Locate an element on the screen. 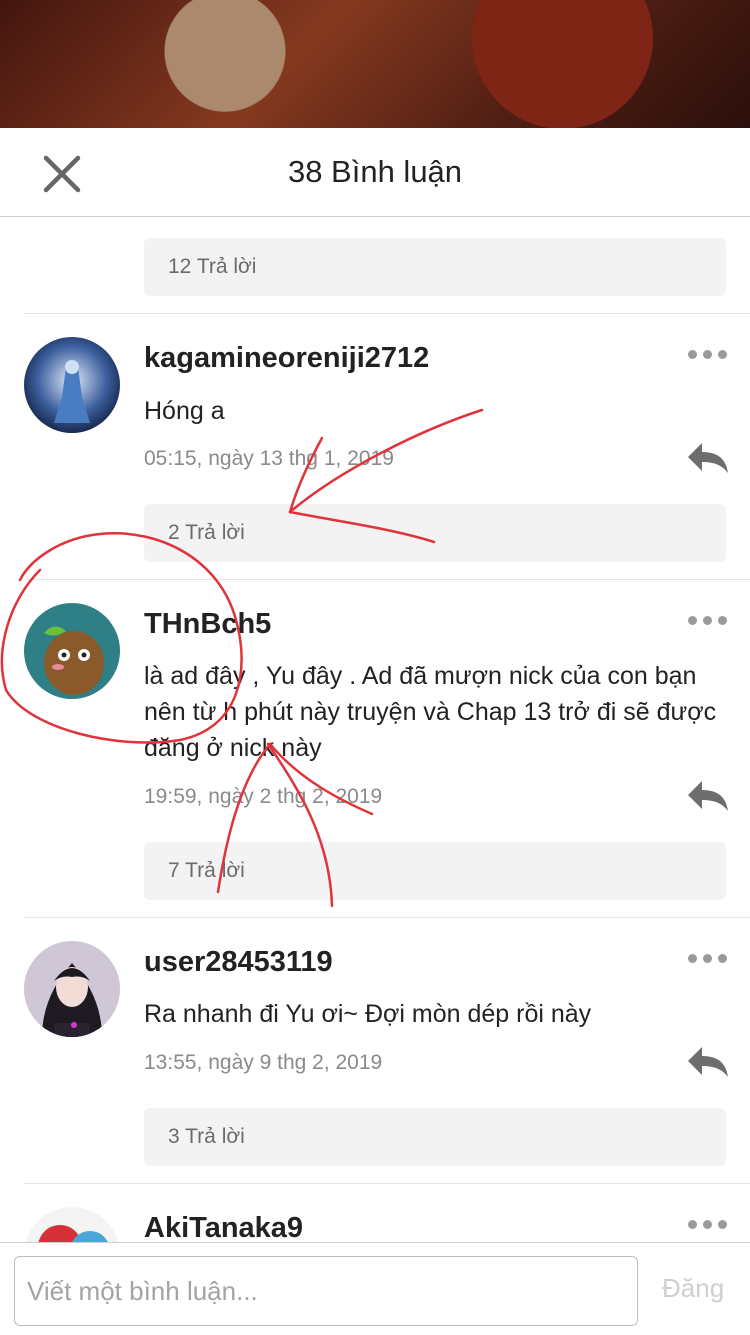 The width and height of the screenshot is (750, 1335). comments-title: 38 Bình luận is located at coordinates (375, 171).